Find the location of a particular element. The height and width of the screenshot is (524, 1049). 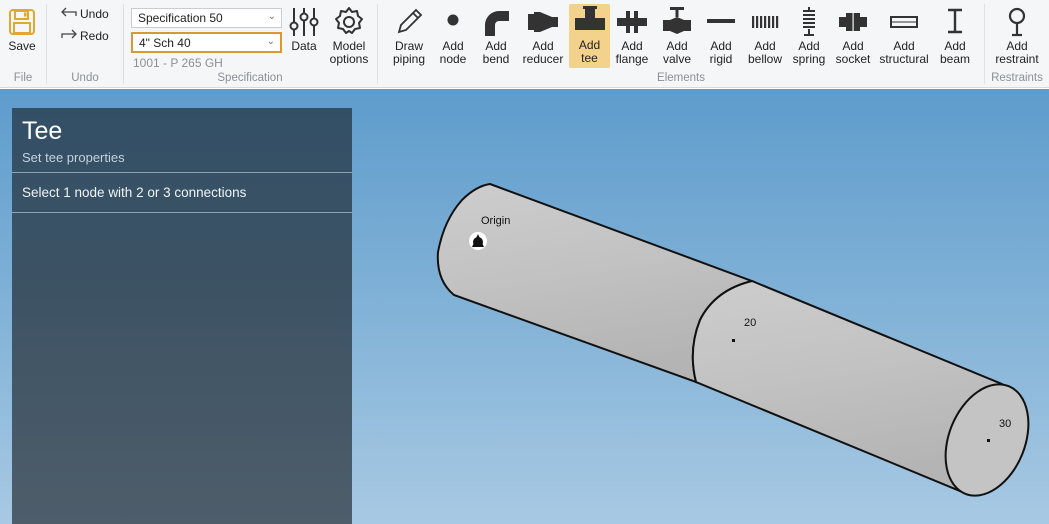

file-group-label: File is located at coordinates (23, 78).